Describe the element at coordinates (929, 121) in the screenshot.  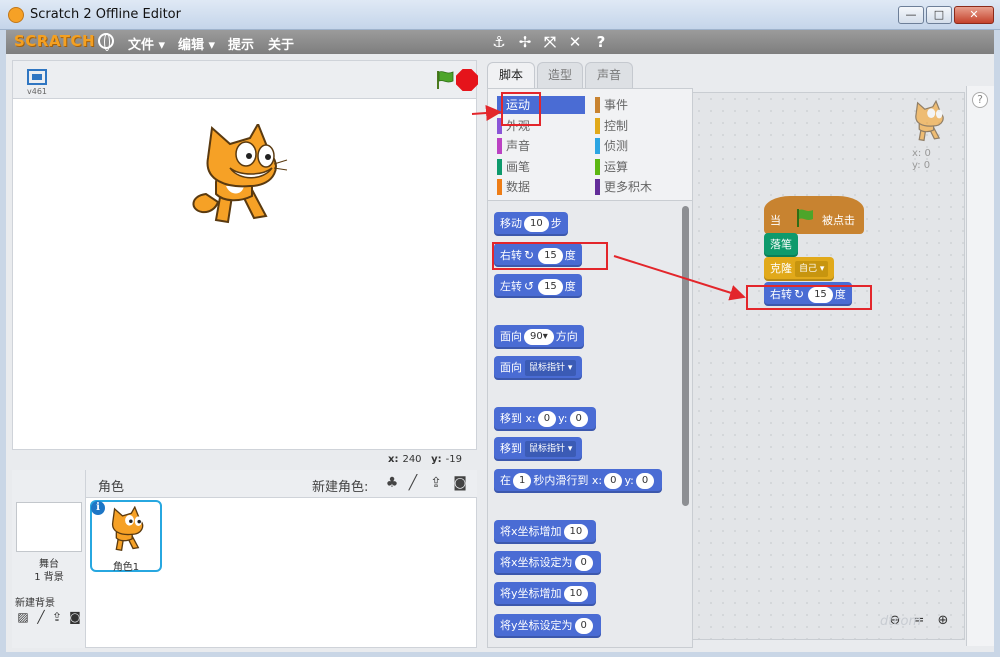
I see `current-sprite-icon` at that location.